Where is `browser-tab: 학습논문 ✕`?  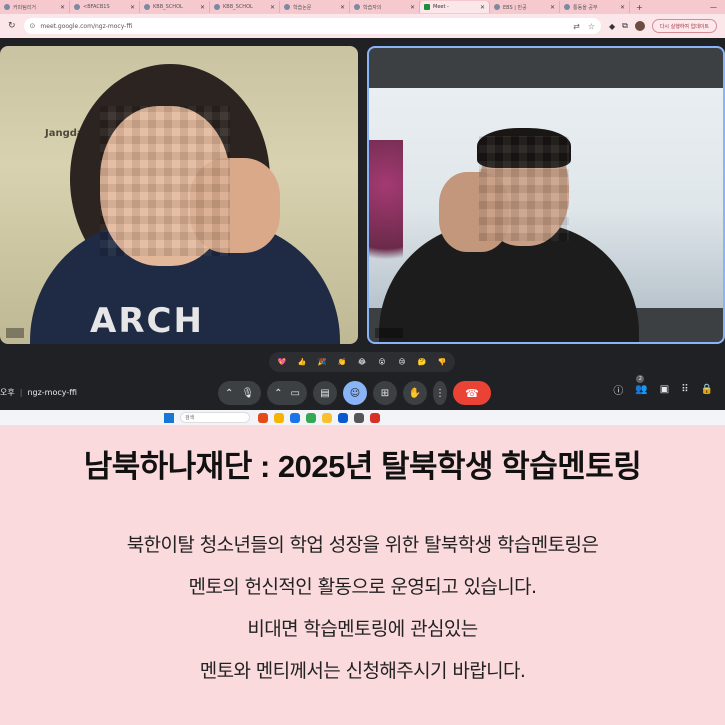
browser-tab: 학습논문 ✕ is located at coordinates (315, 7).